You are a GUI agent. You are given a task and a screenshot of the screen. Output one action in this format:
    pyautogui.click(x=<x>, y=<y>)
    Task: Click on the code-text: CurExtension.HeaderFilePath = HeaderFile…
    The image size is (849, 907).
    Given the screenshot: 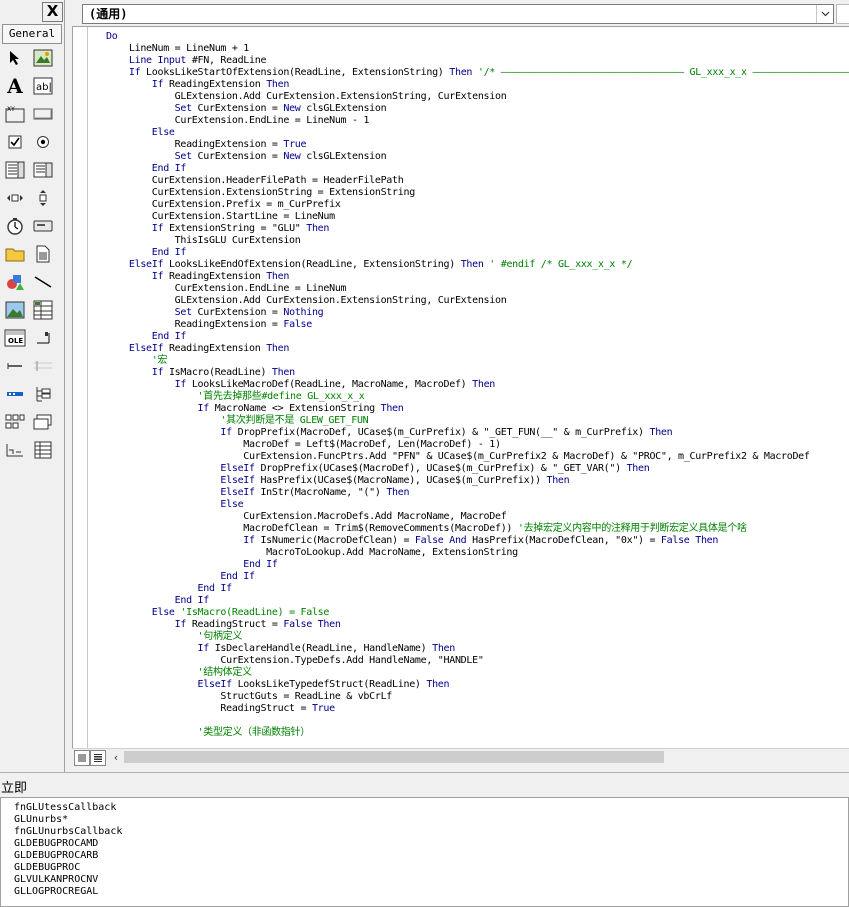 What is the action you would take?
    pyautogui.click(x=255, y=180)
    